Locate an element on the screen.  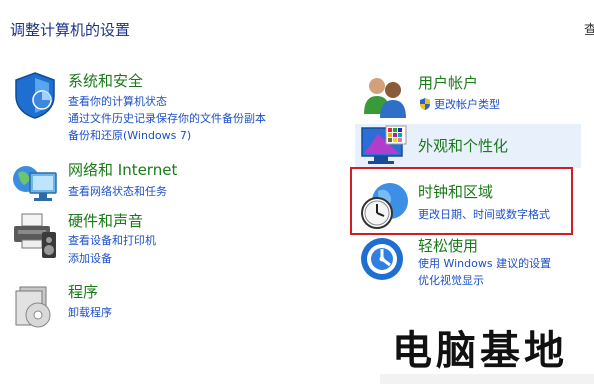
page-title: 调整计算机的设置 is located at coordinates (70, 30).